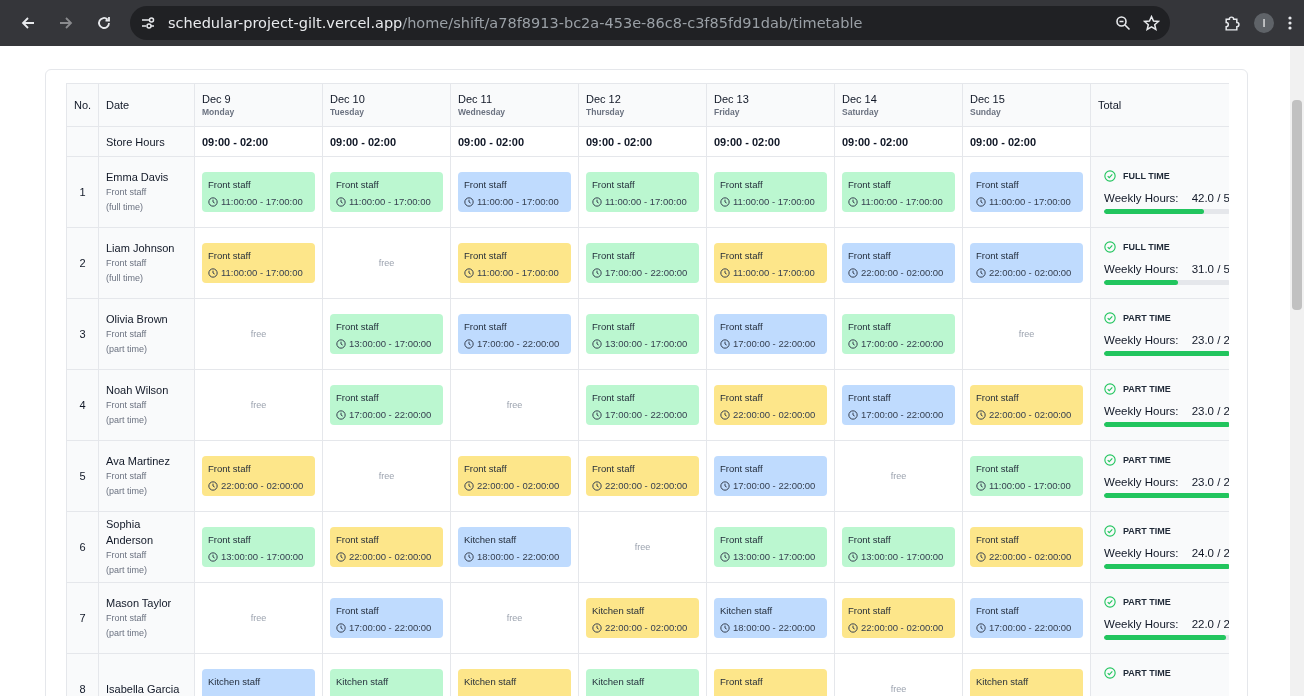  I want to click on check-circle-icon, so click(1110, 176).